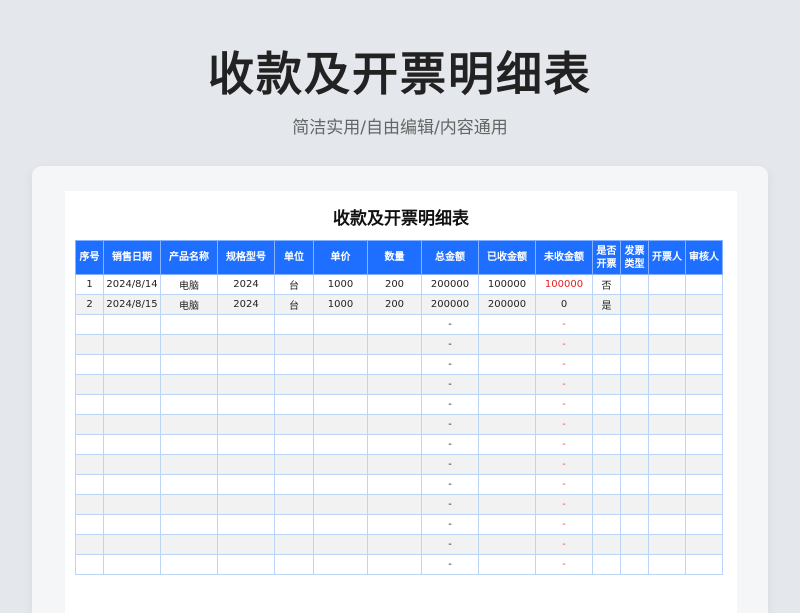  Describe the element at coordinates (132, 257) in the screenshot. I see `column-header: 销售日期` at that location.